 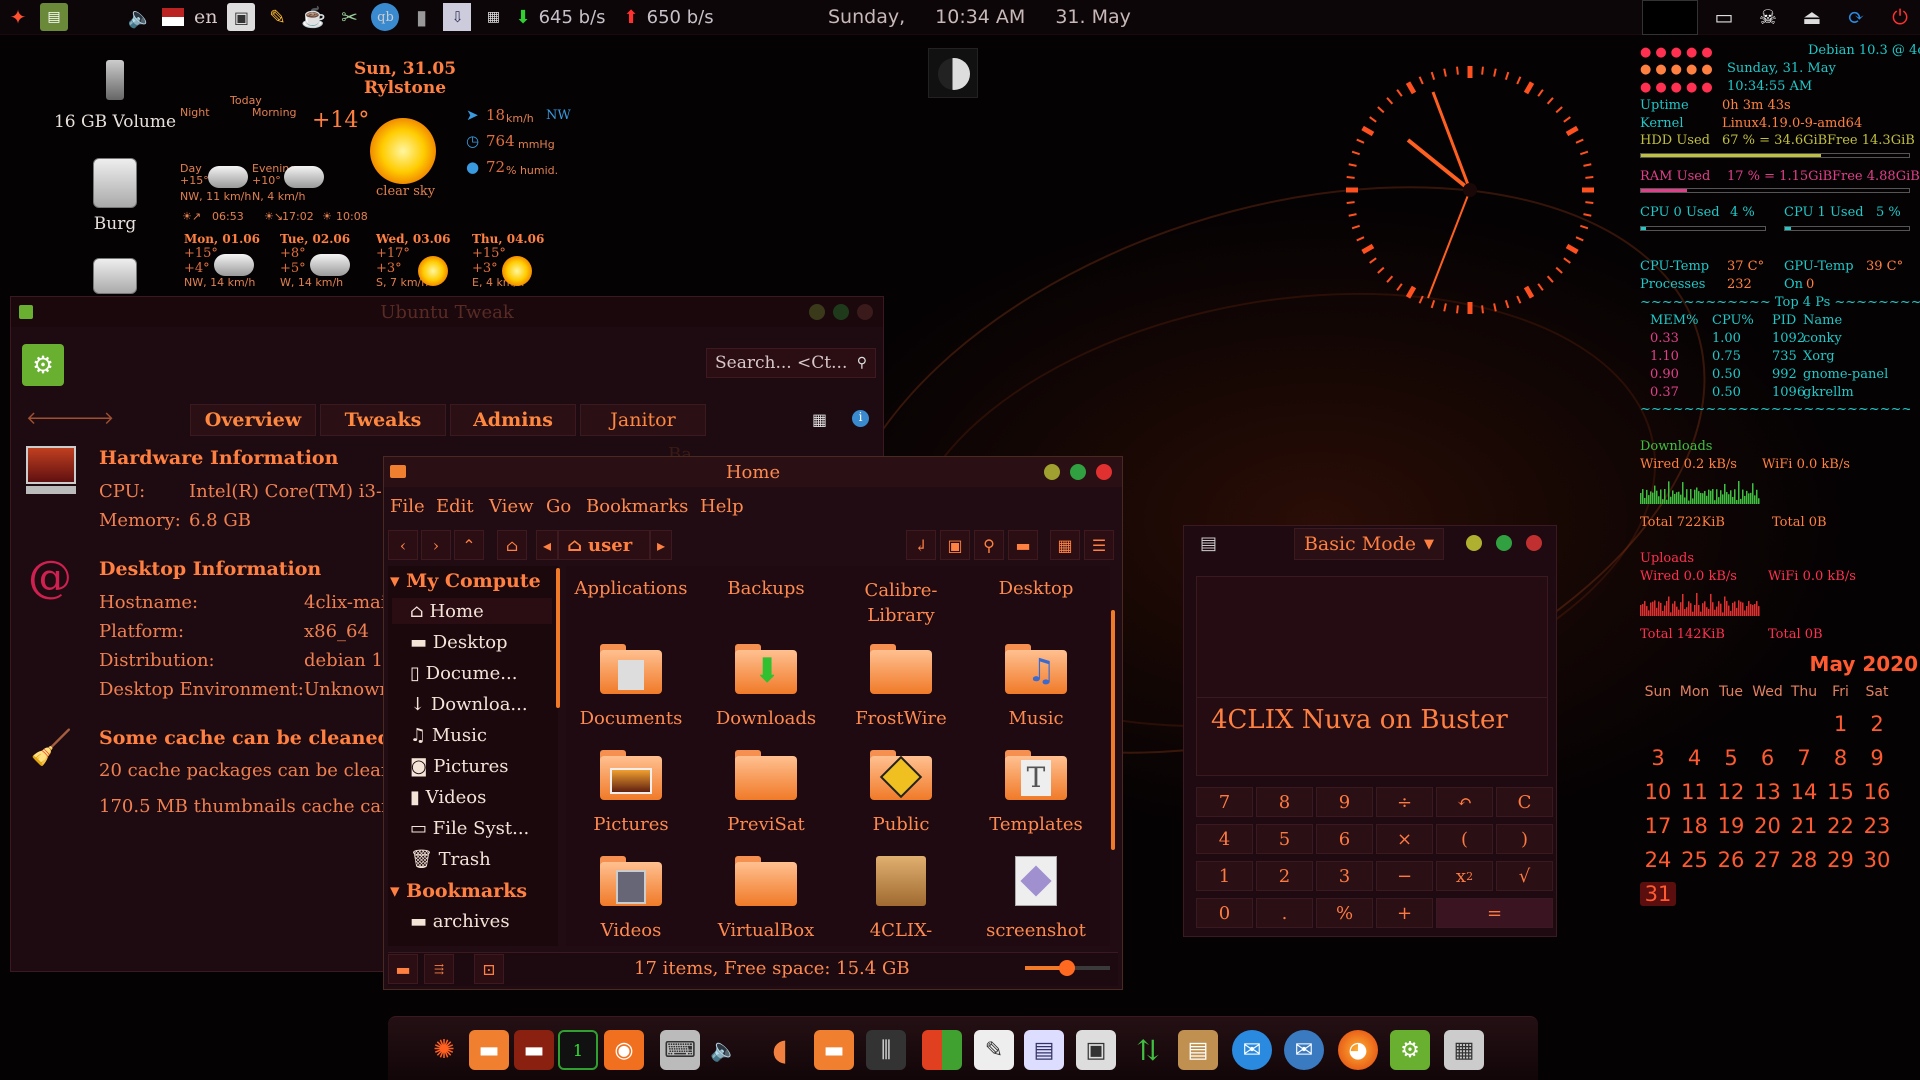 I want to click on folder-label: Calibre- Library, so click(x=901, y=603).